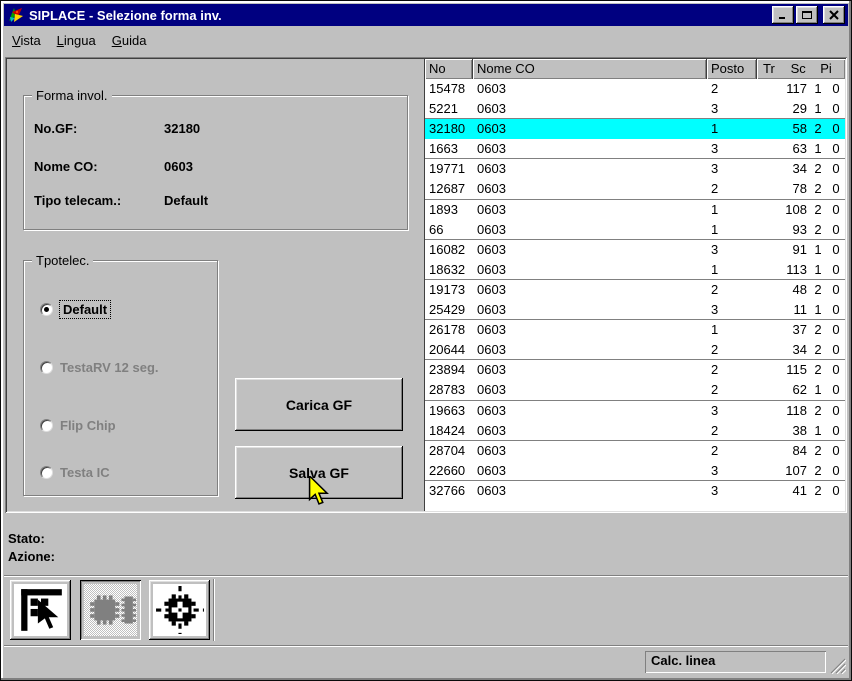 The height and width of the screenshot is (681, 852). I want to click on menu-vista: Vista, so click(26, 40).